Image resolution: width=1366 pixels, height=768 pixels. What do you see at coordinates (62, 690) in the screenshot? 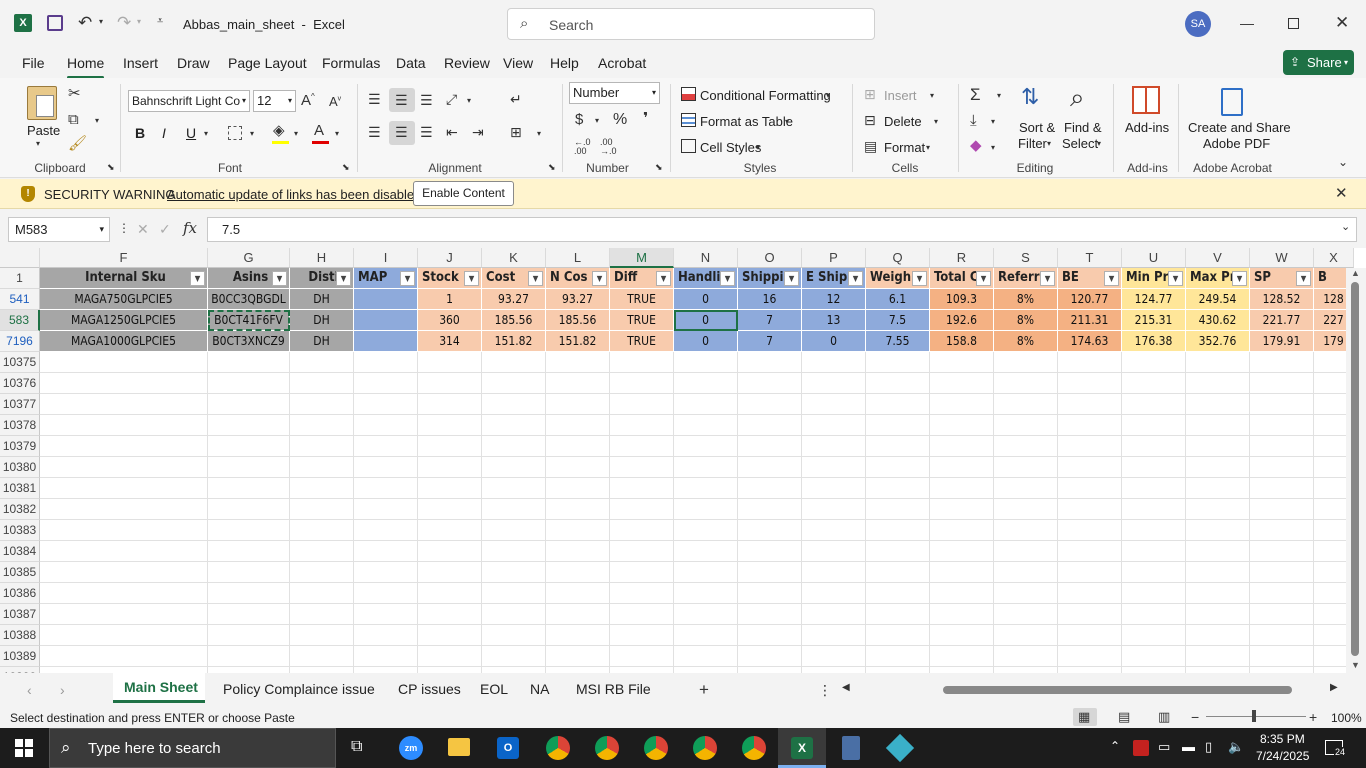
I see `scroll-sheets-right-icon: ›` at bounding box center [62, 690].